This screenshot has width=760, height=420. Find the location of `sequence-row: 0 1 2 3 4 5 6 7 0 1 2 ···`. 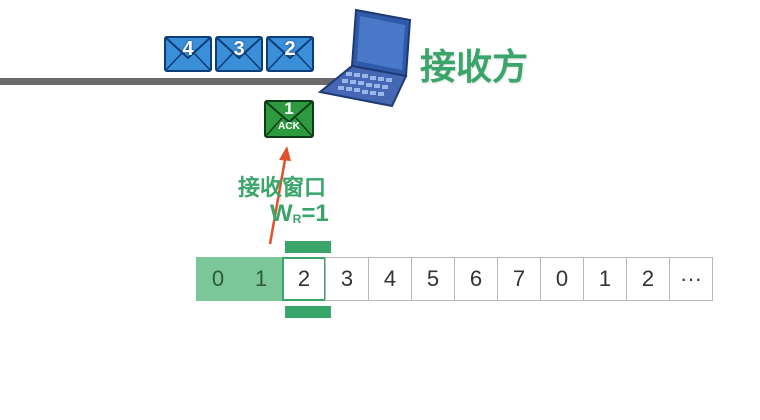

sequence-row: 0 1 2 3 4 5 6 7 0 1 2 ··· is located at coordinates (454, 279).